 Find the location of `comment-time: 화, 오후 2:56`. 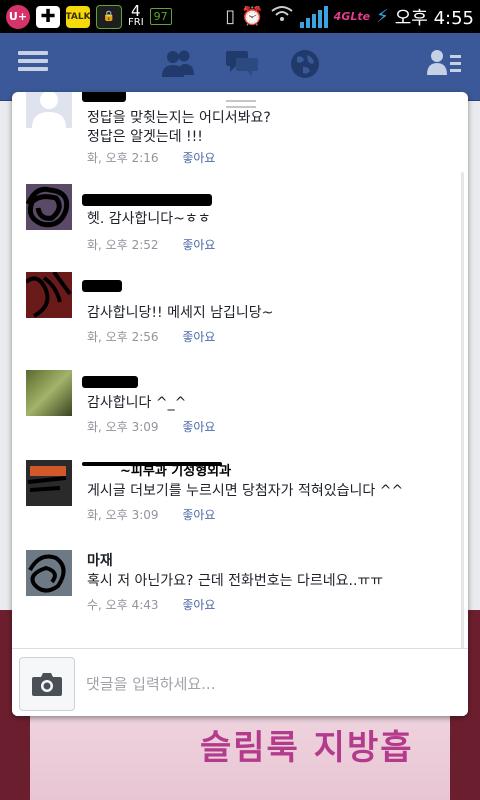

comment-time: 화, 오후 2:56 is located at coordinates (123, 337).